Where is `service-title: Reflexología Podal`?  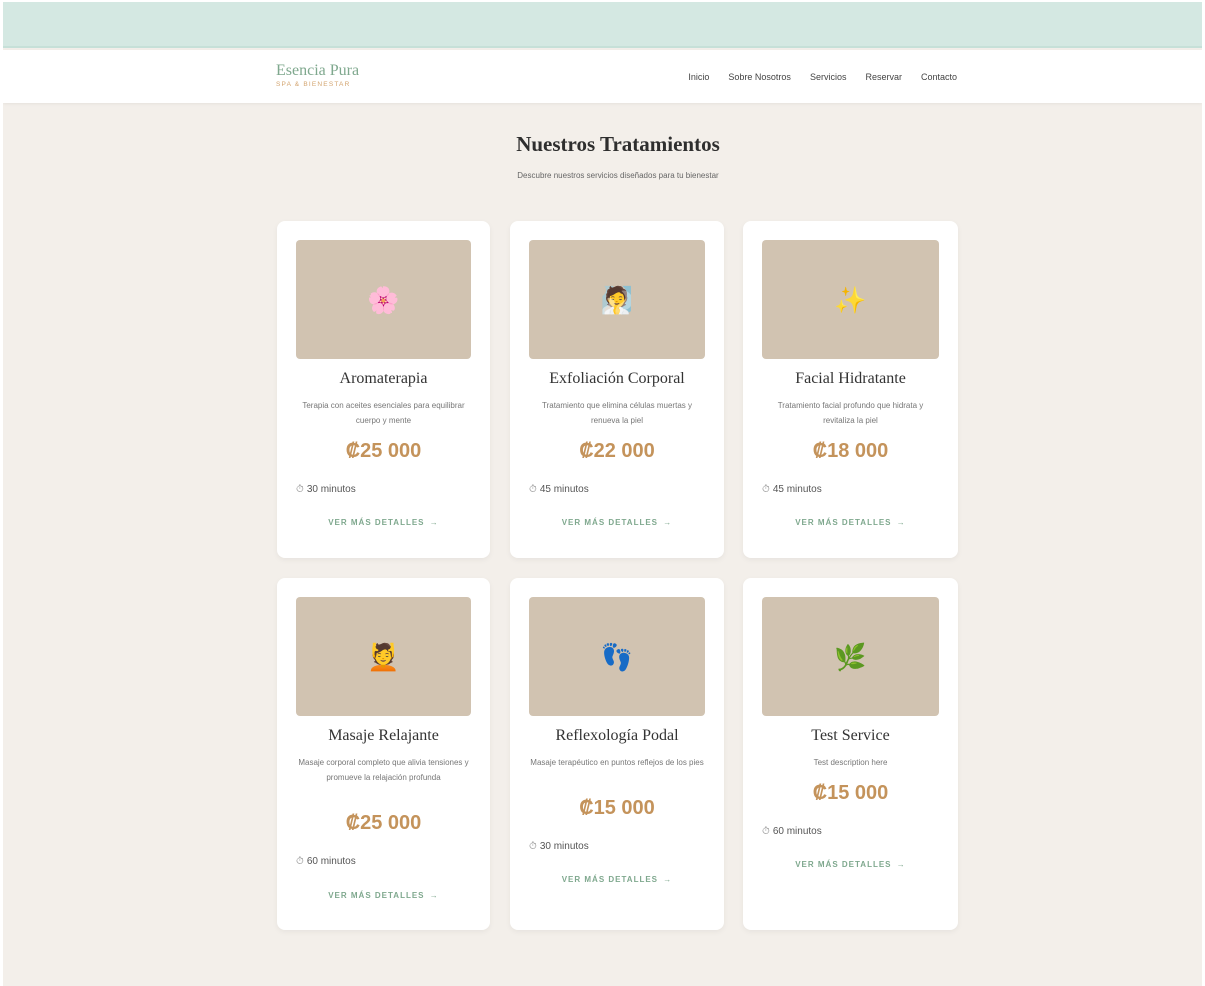
service-title: Reflexología Podal is located at coordinates (617, 735).